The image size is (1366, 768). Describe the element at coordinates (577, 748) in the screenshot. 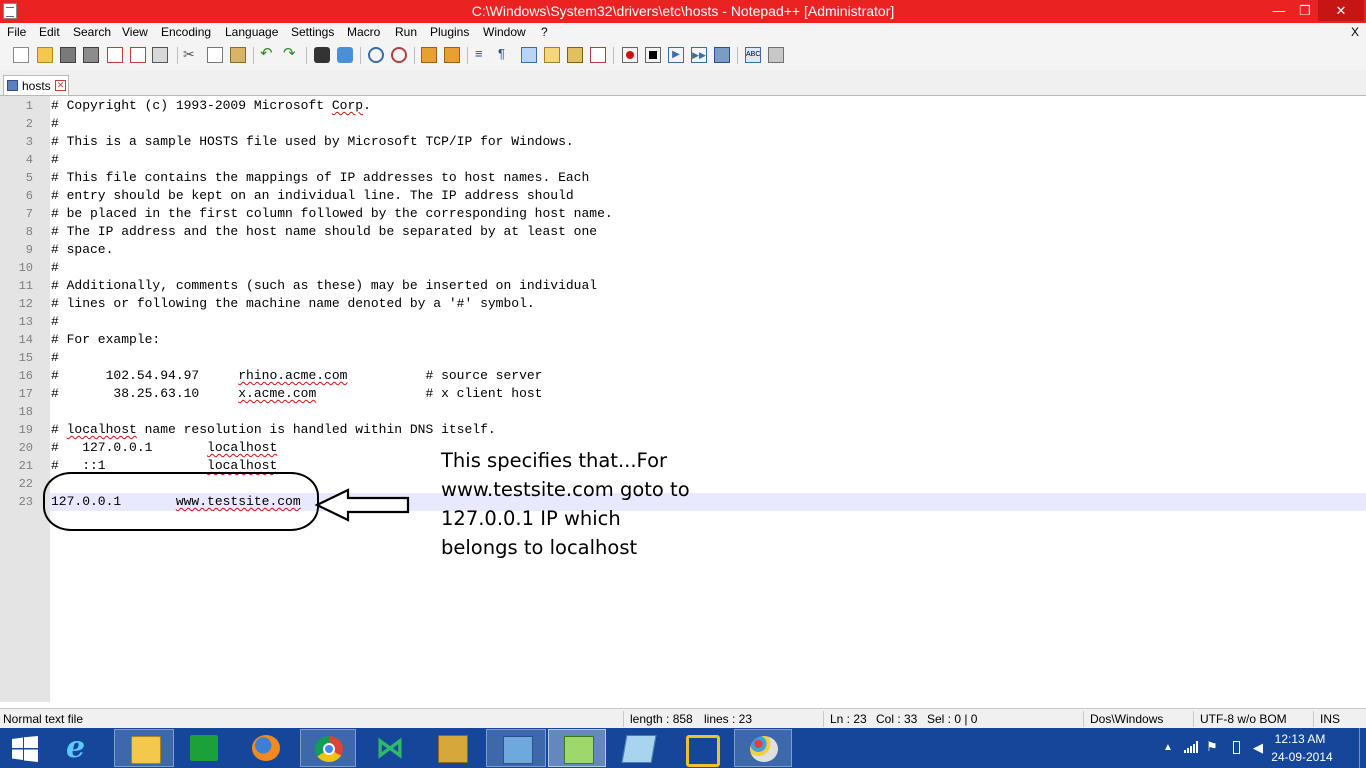

I see `taskbar-notepad-plus-plus` at that location.